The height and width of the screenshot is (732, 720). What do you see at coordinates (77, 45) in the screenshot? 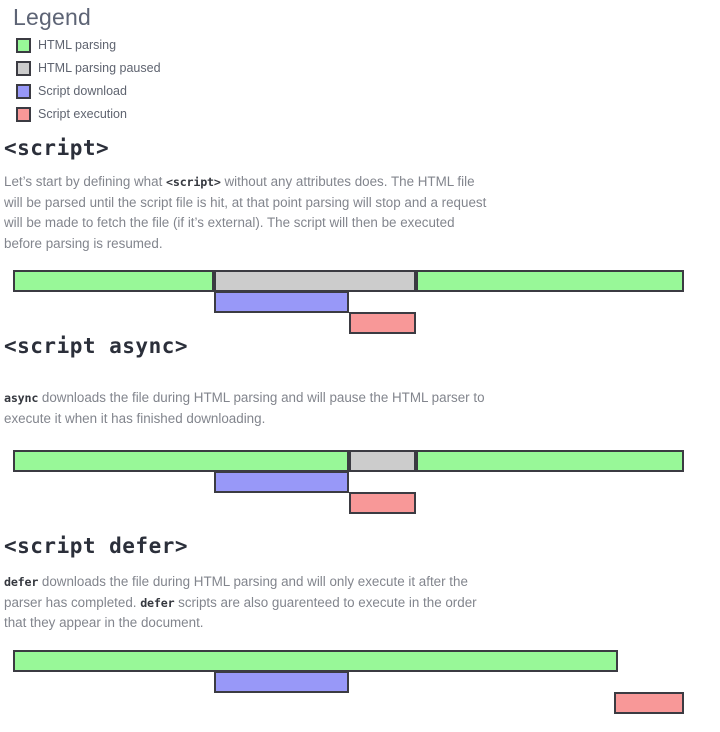
I see `legend-item-label: HTML parsing` at bounding box center [77, 45].